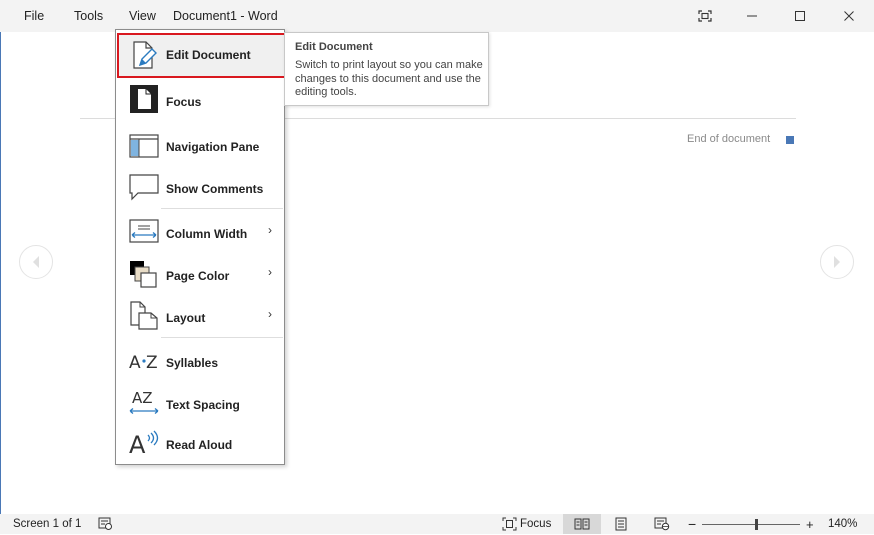 Image resolution: width=874 pixels, height=535 pixels. I want to click on title-bar: File Tools View Document1 - Word, so click(437, 16).